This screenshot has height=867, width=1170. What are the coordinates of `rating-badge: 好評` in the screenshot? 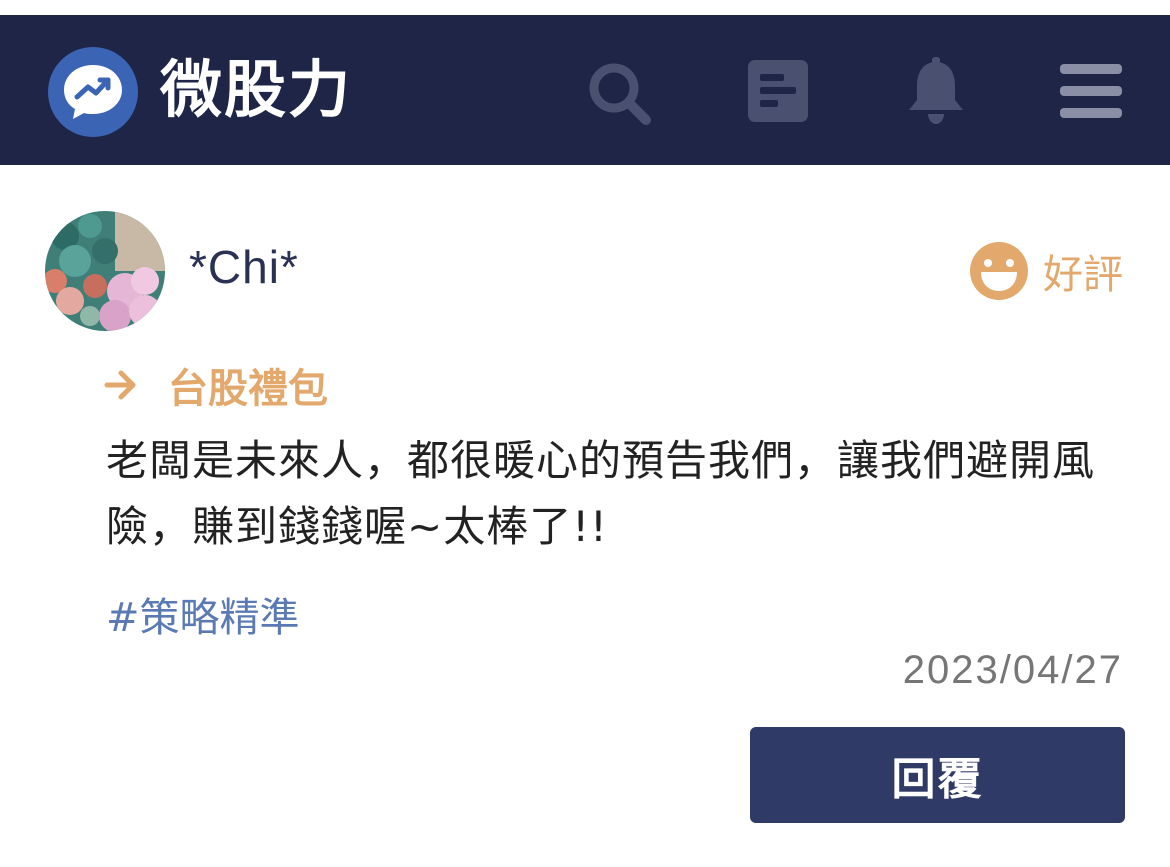 It's located at (1046, 271).